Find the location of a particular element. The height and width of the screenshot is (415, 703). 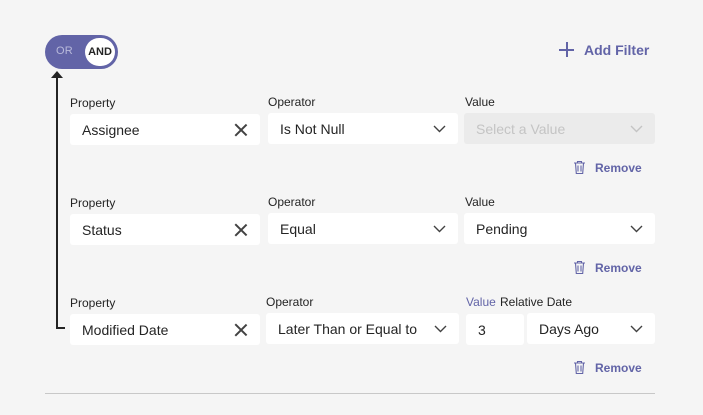

relative-date-dropdown: Days Ago is located at coordinates (591, 328).